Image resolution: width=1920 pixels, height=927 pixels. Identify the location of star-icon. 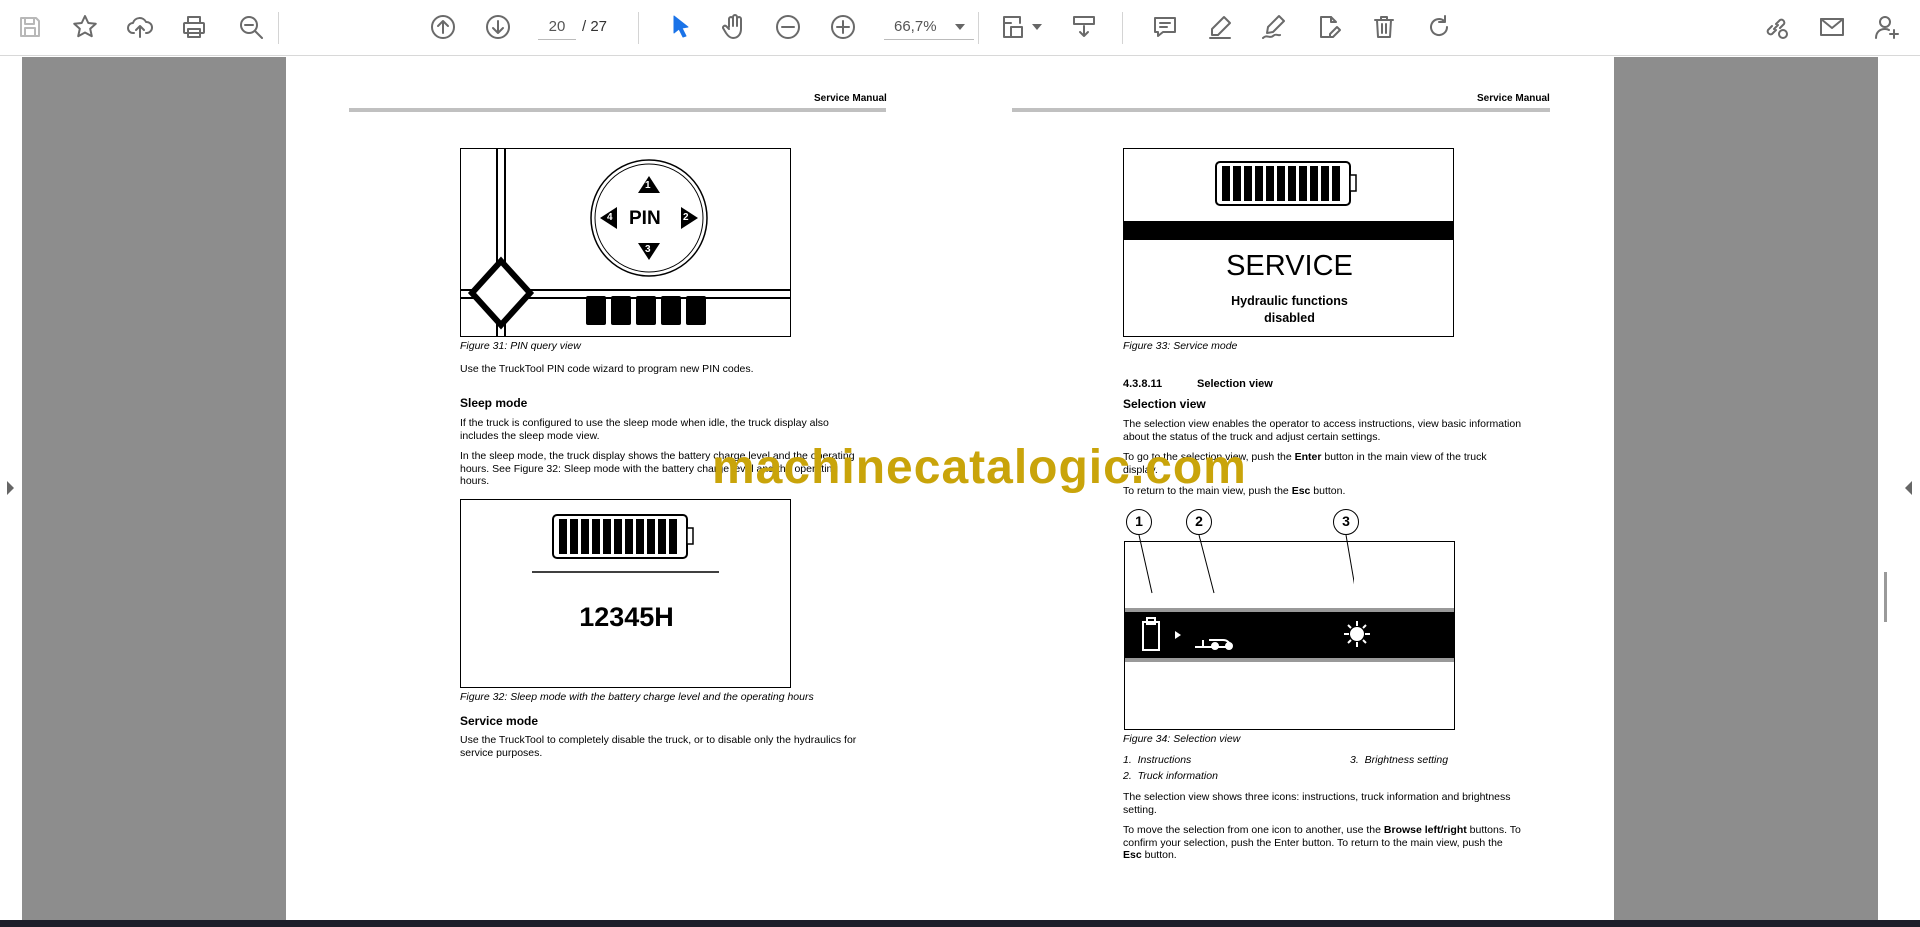
(85, 27).